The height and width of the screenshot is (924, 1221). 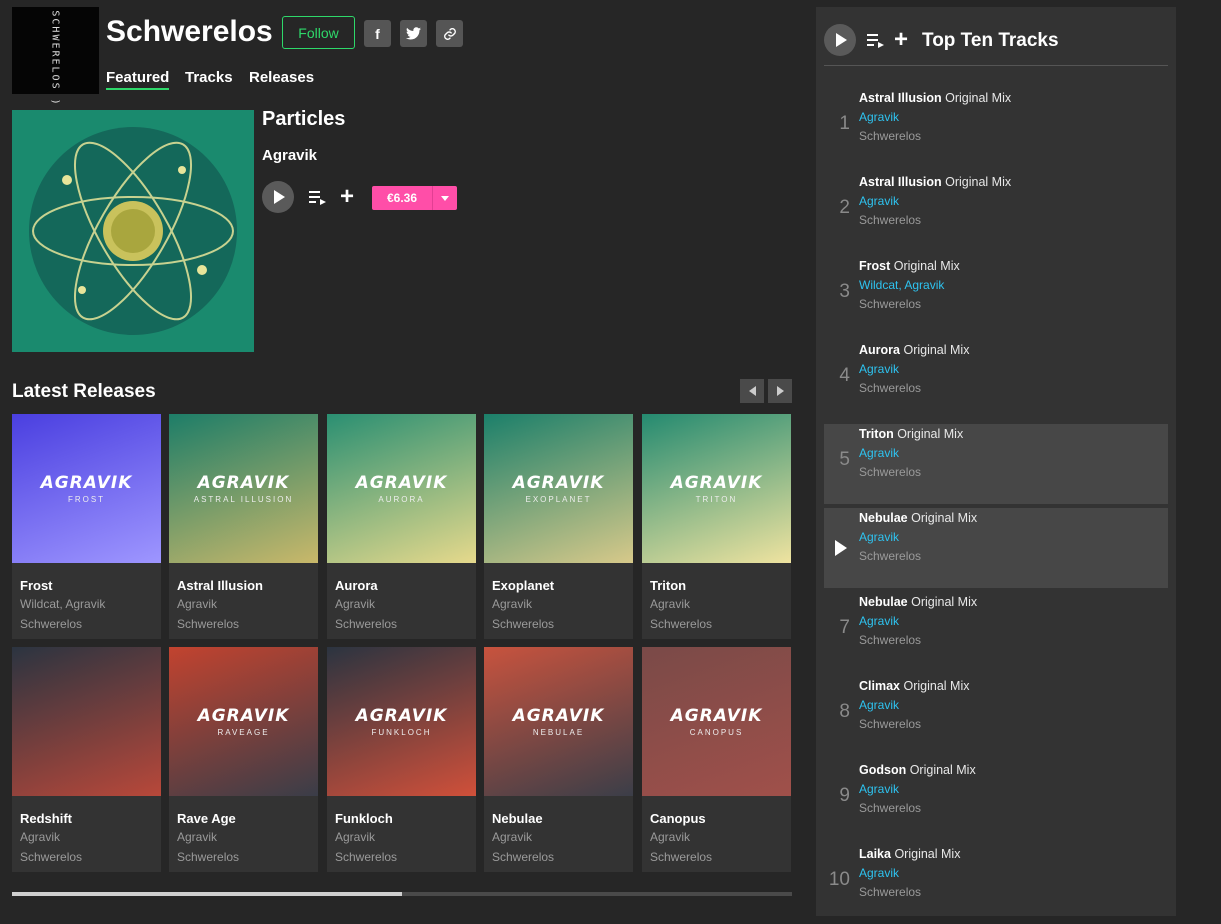 What do you see at coordinates (996, 800) in the screenshot?
I see `track-row: 9 Godson Original Mix Agravik Schwerelos` at bounding box center [996, 800].